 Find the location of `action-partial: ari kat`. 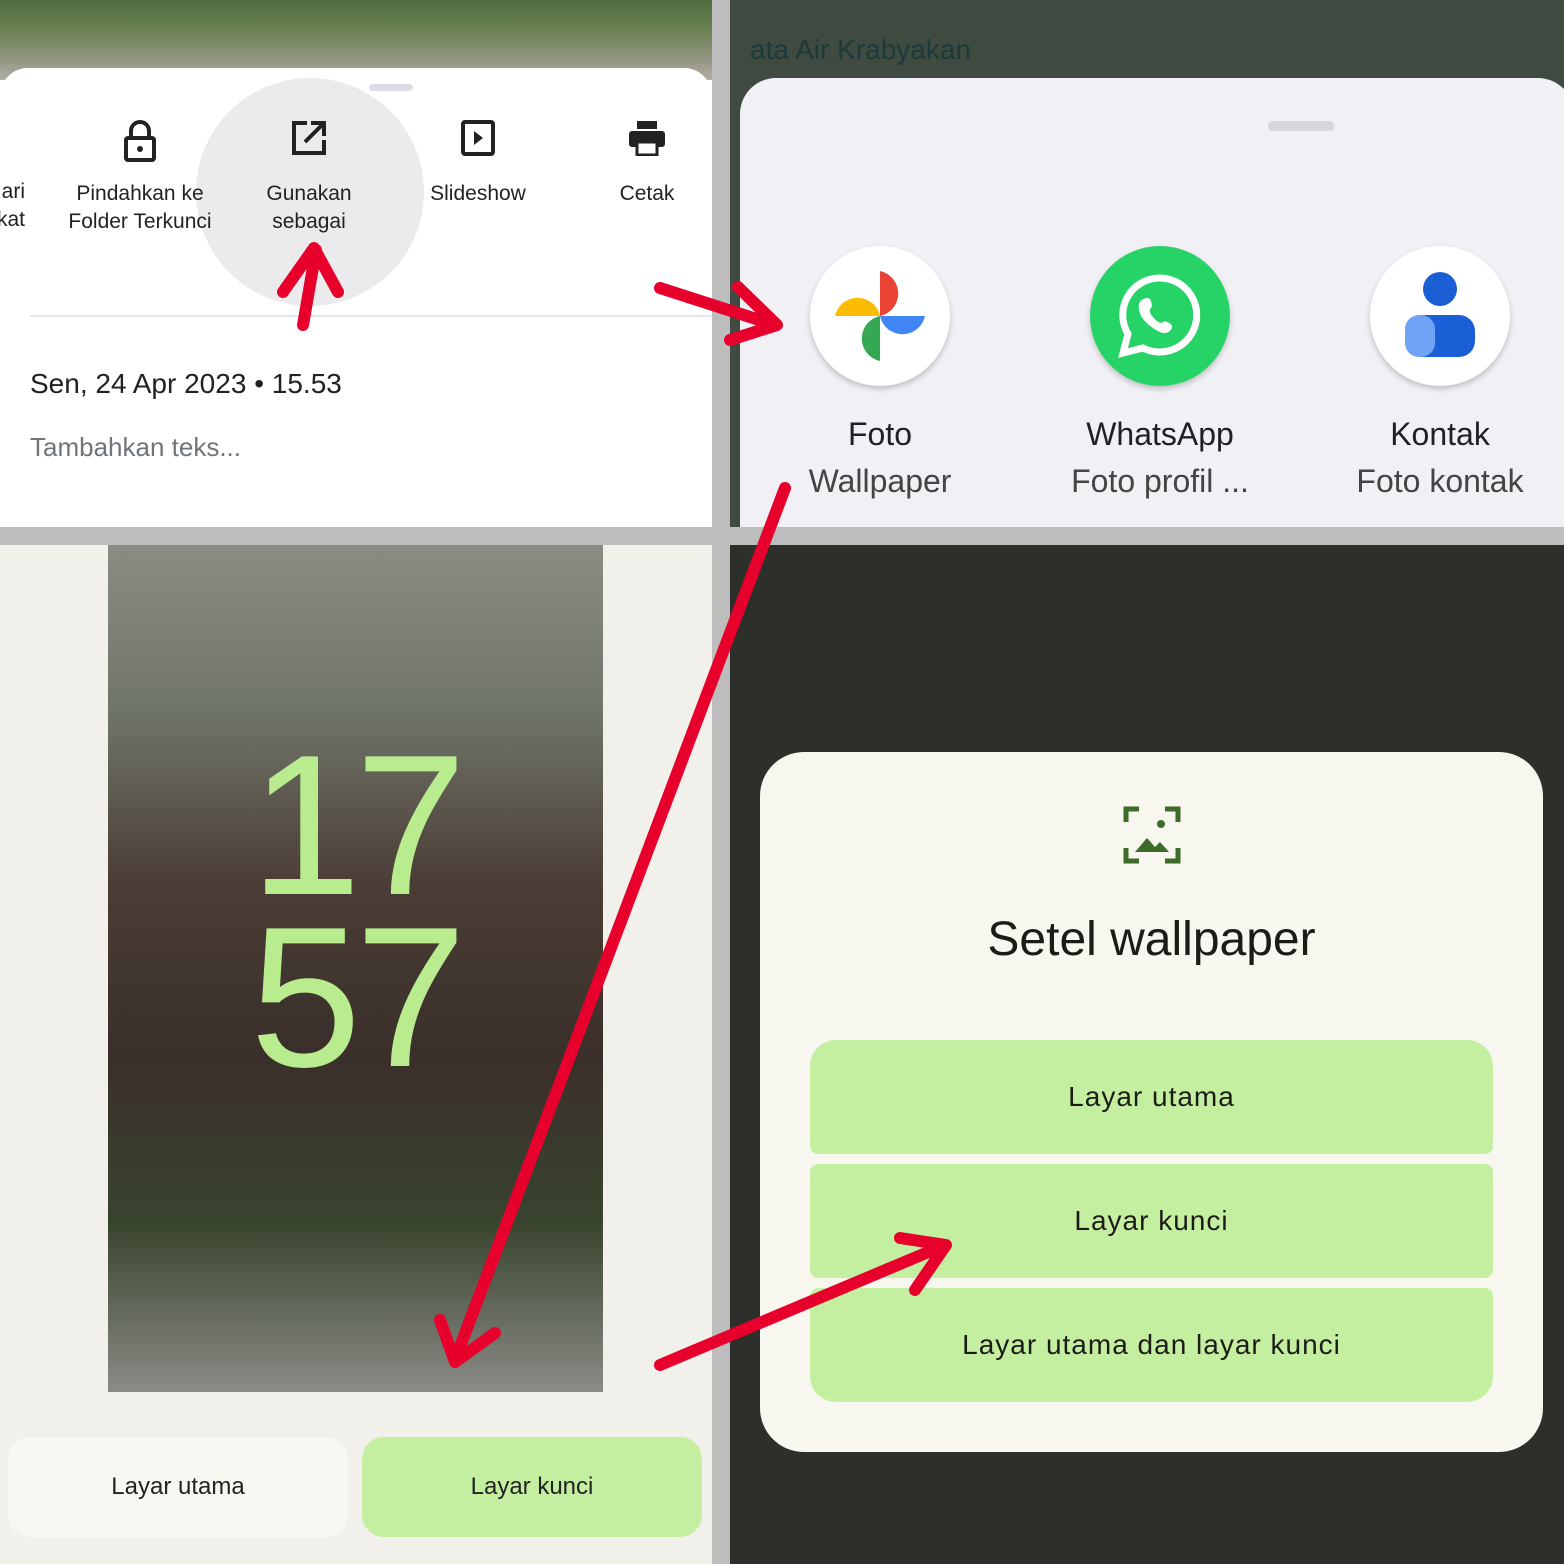

action-partial: ari kat is located at coordinates (12, 206).